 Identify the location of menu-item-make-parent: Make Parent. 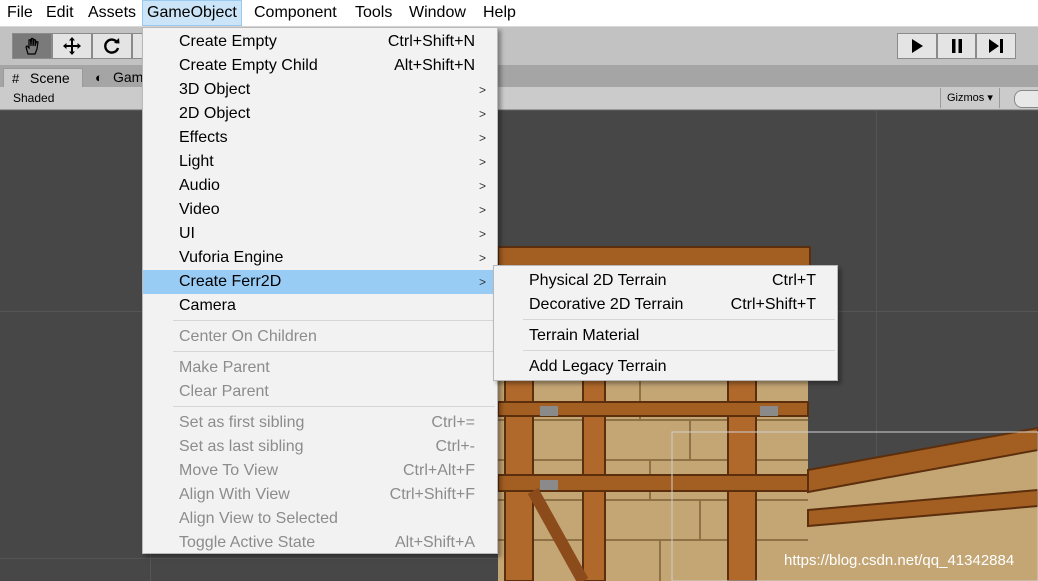
(320, 368).